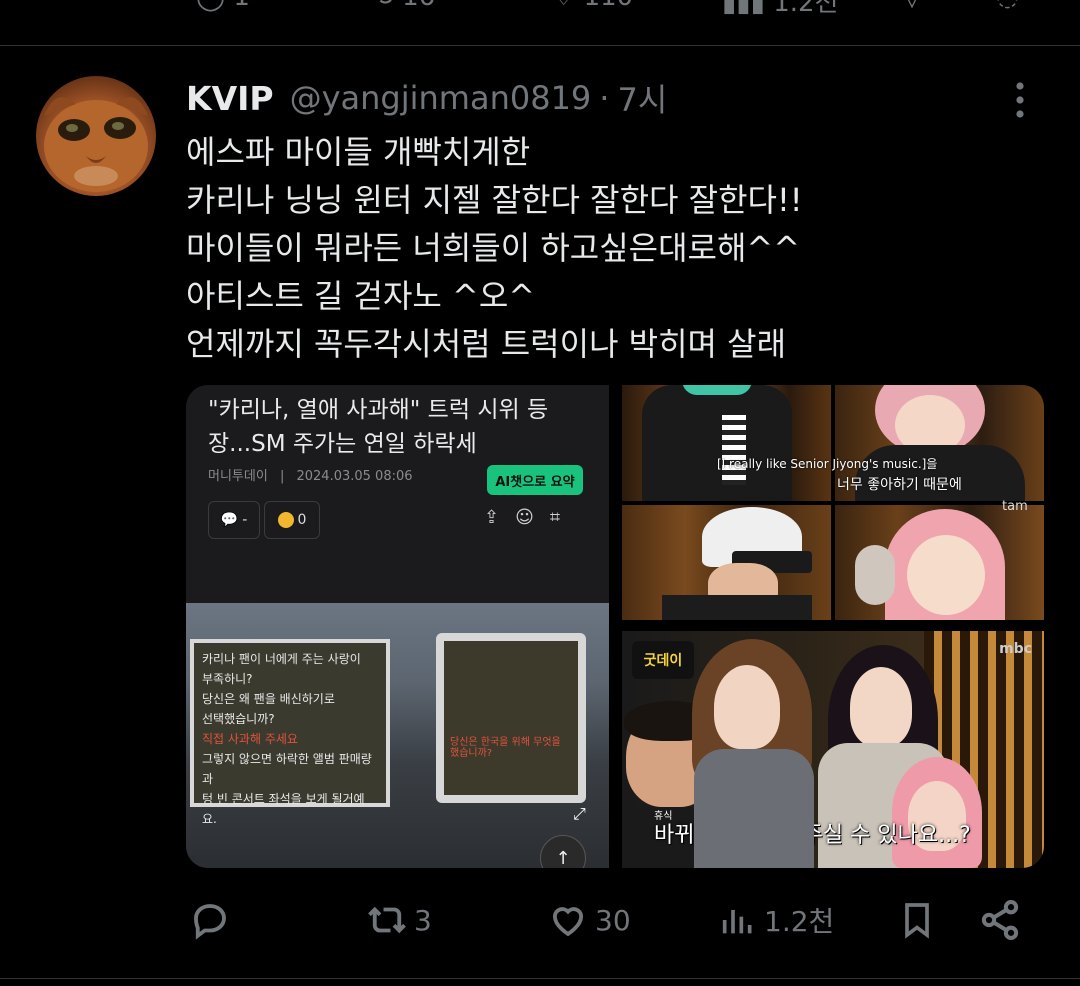 The image size is (1080, 986). I want to click on grid-subtitle-english: [I really like Senior Jiyong's music.]을, so click(827, 464).